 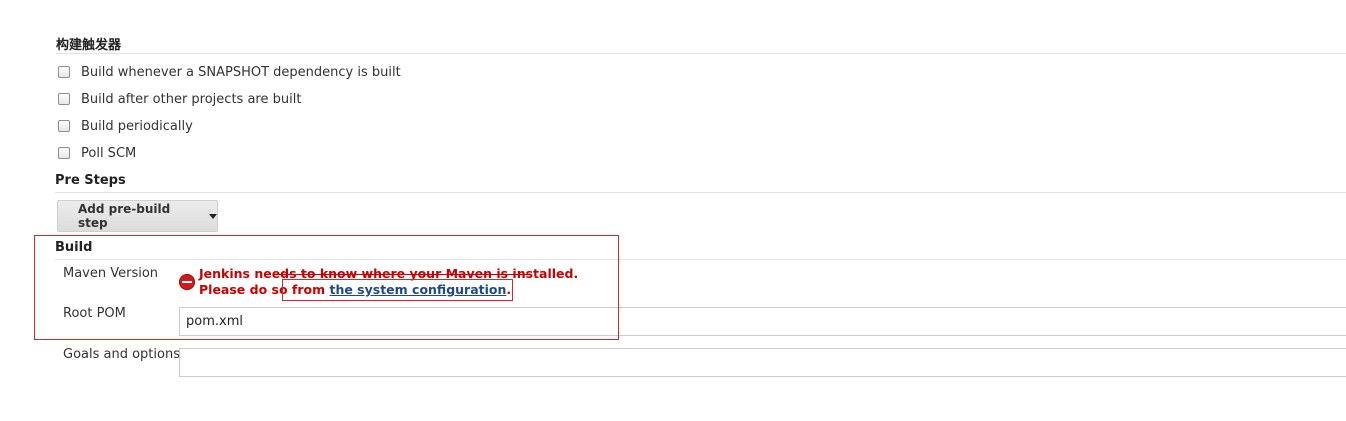 What do you see at coordinates (213, 216) in the screenshot?
I see `chevron-down-icon` at bounding box center [213, 216].